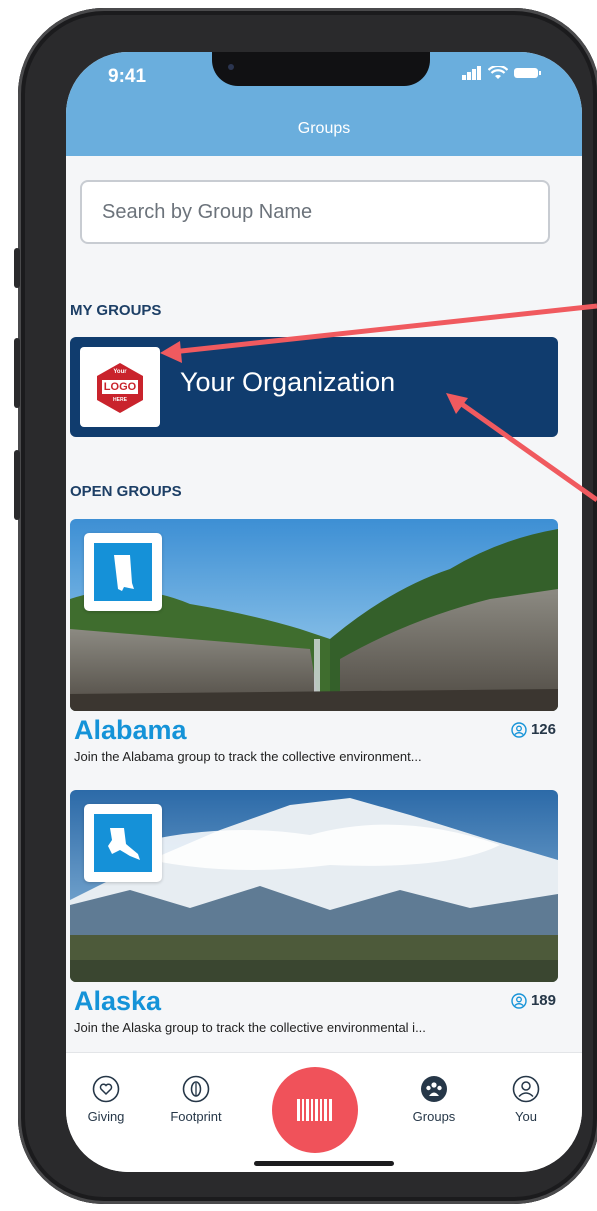 This screenshot has width=597, height=1211. What do you see at coordinates (378, 333) in the screenshot?
I see `arrow-to-logo` at bounding box center [378, 333].